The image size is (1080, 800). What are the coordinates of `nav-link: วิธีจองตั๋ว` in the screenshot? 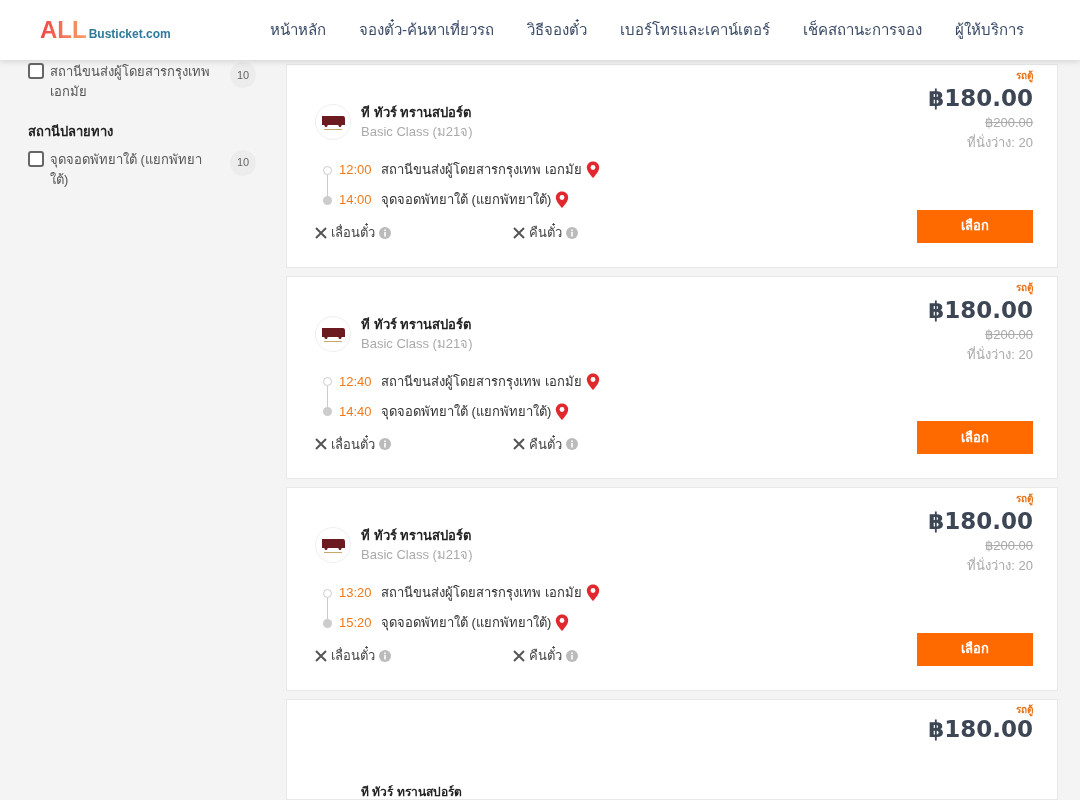 It's located at (557, 30).